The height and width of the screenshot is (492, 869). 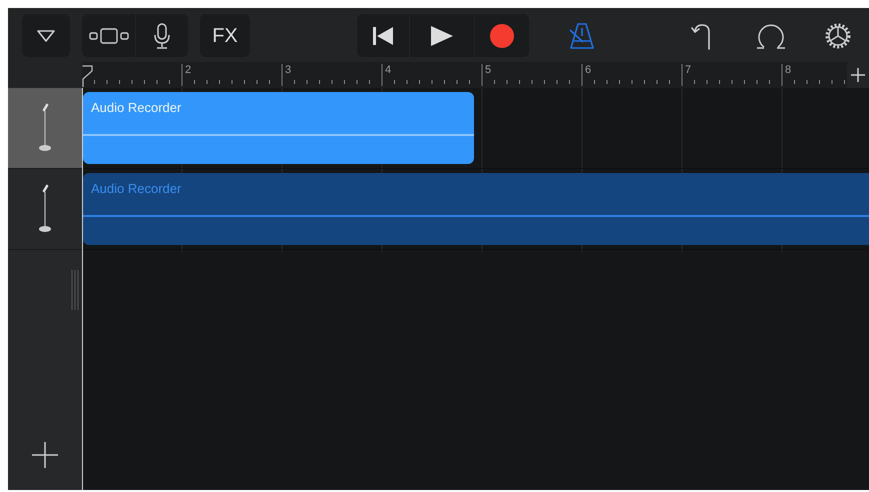 What do you see at coordinates (701, 36) in the screenshot?
I see `undo-icon` at bounding box center [701, 36].